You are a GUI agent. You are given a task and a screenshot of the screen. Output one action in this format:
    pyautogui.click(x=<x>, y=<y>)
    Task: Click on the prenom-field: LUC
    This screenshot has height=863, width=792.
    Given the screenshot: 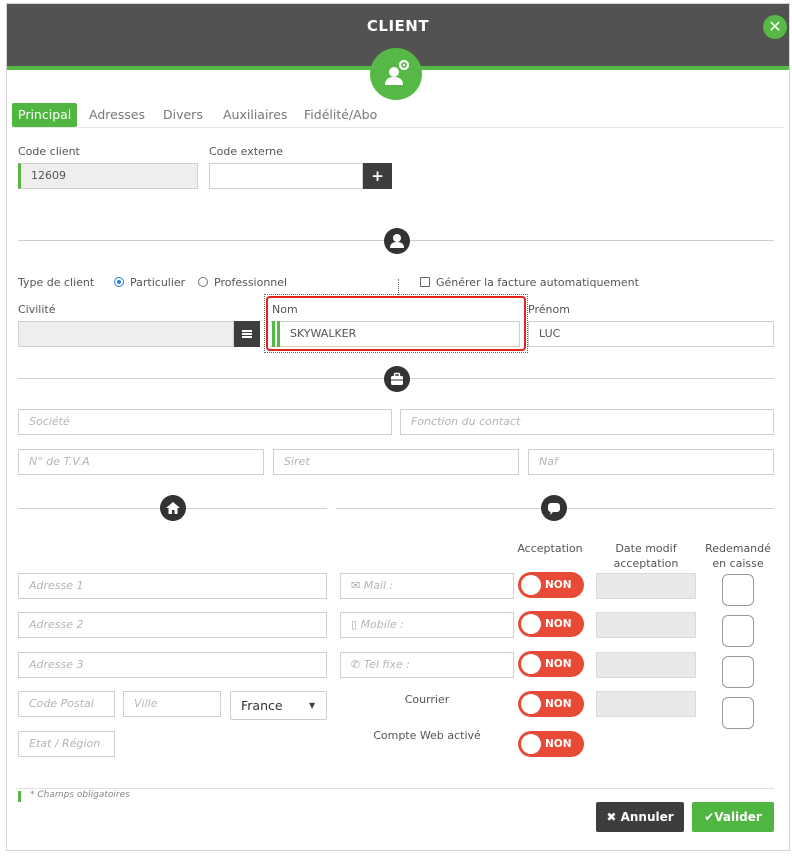 What is the action you would take?
    pyautogui.click(x=651, y=334)
    